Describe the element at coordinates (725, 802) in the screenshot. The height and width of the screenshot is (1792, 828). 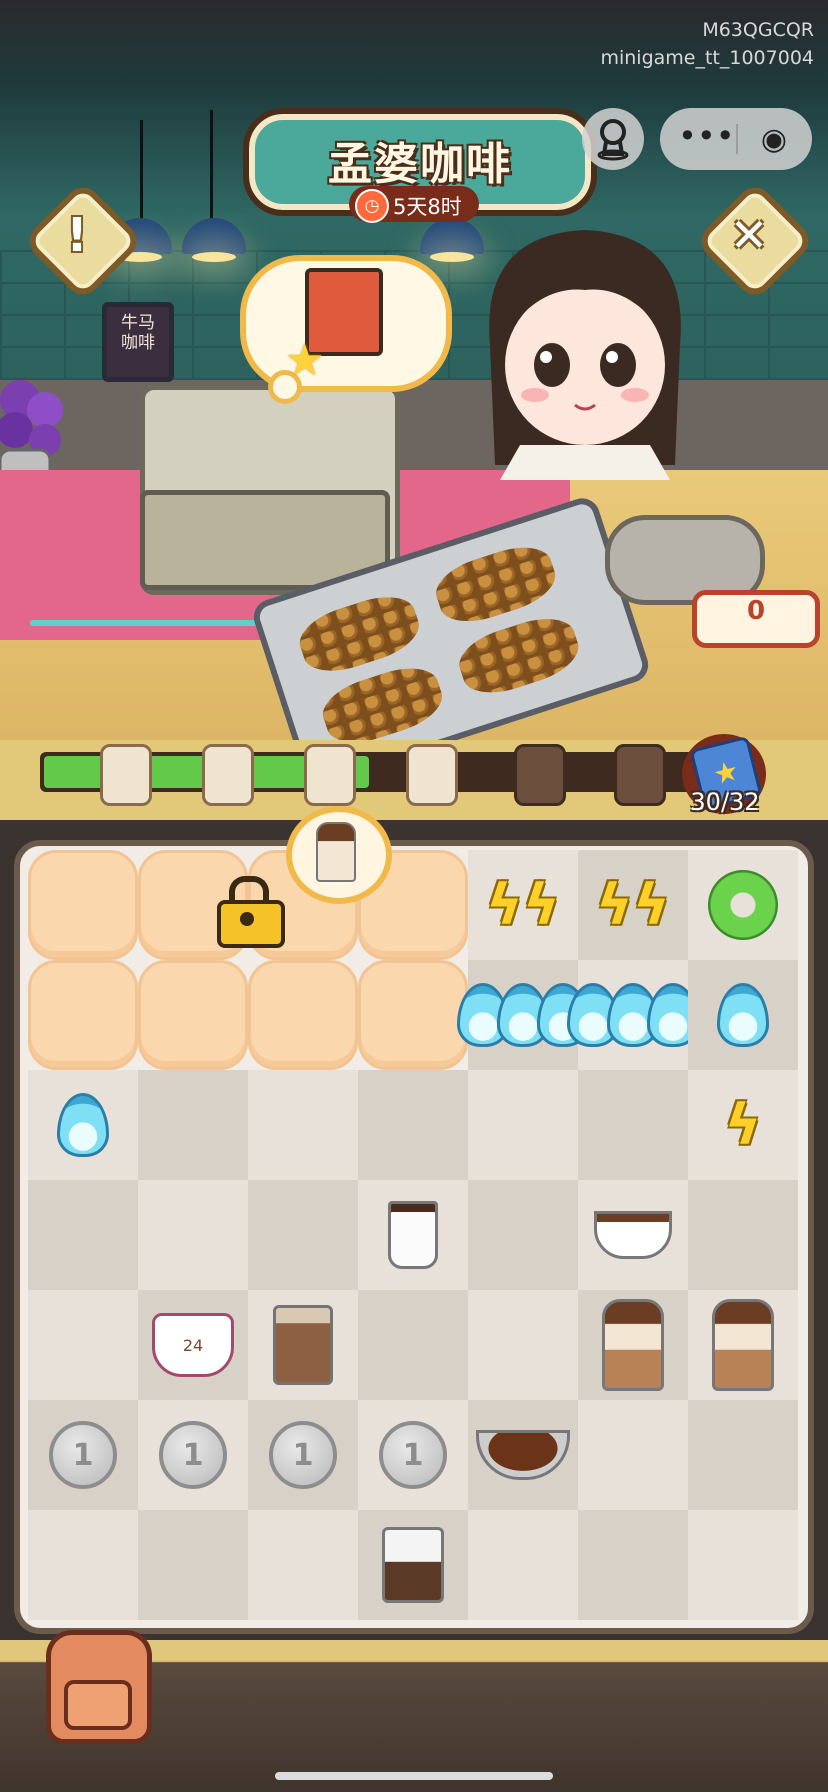
I see `recipe-count: 30/32` at that location.